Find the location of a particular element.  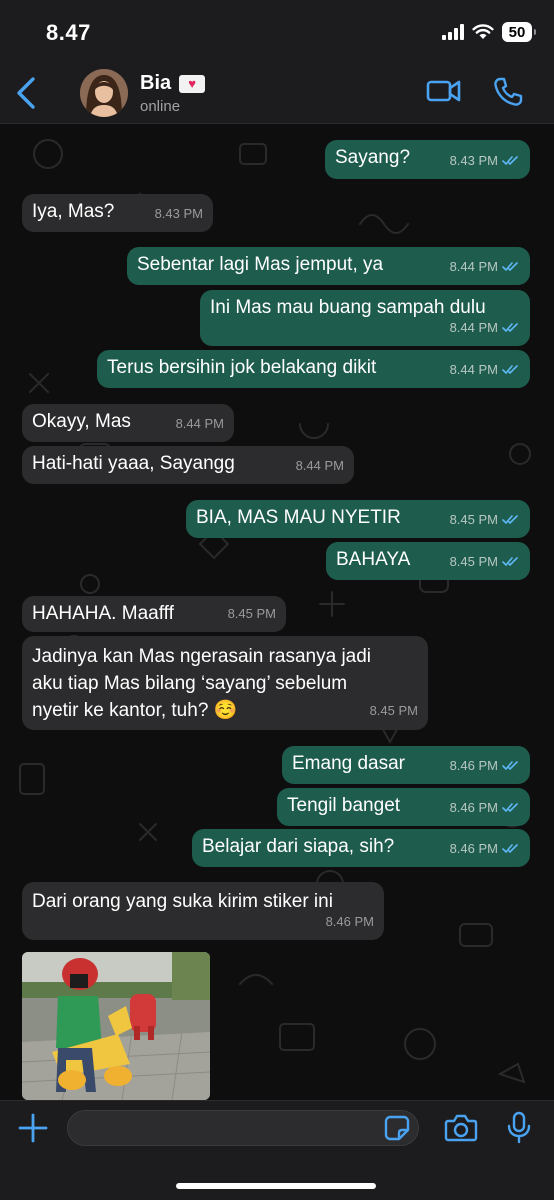

message-bubble: Hati-hati yaaa, Sayangg 8.44 PM is located at coordinates (188, 465).